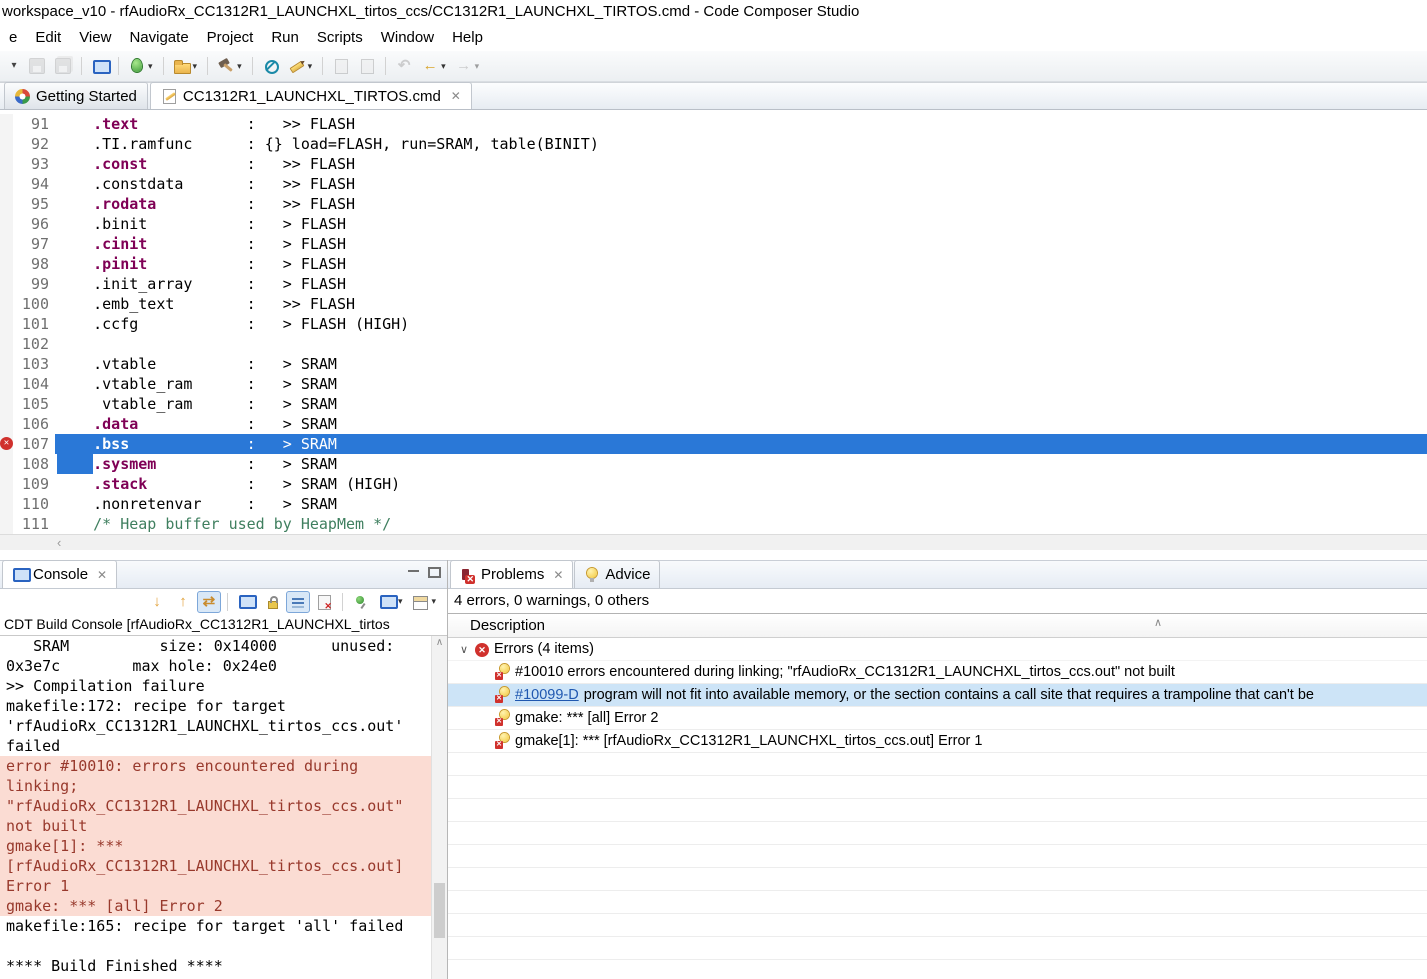 Image resolution: width=1427 pixels, height=979 pixels. I want to click on code-line: 102, so click(713, 344).